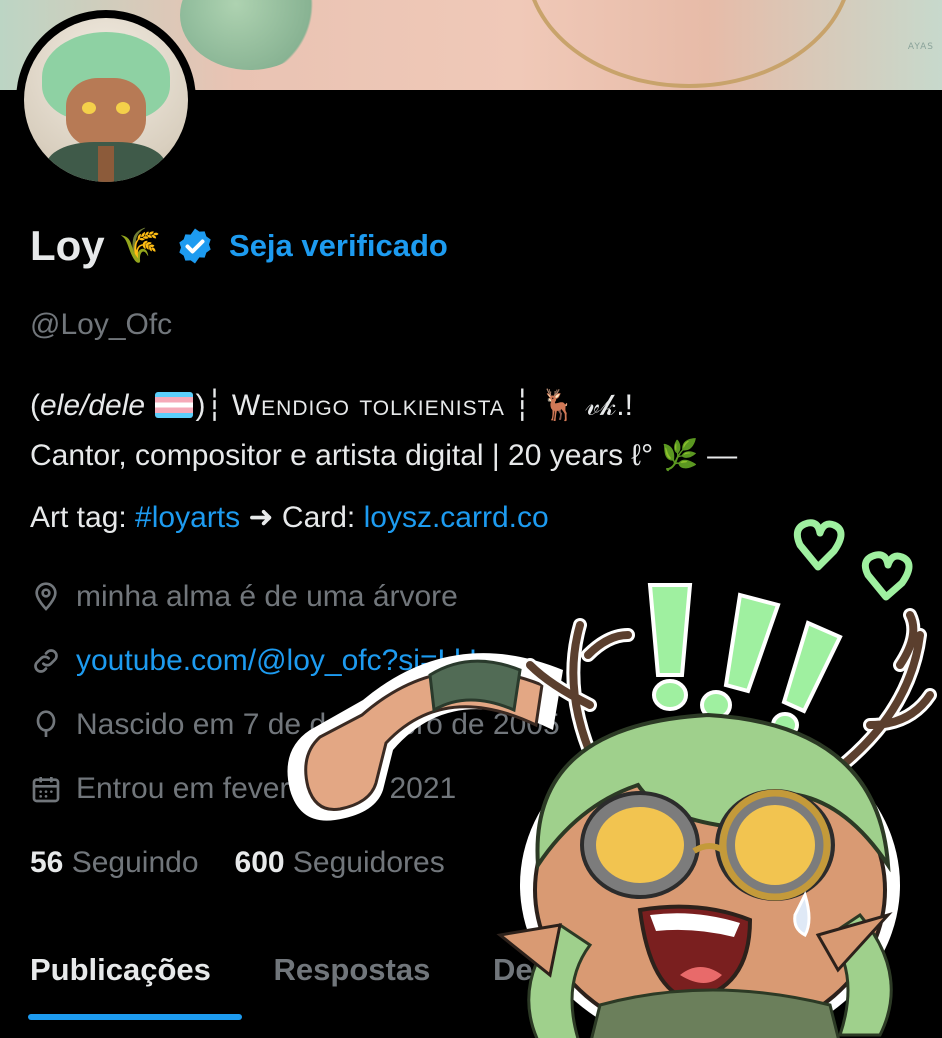  Describe the element at coordinates (368, 405) in the screenshot. I see `bio-title: Wendigo tolkienista` at that location.